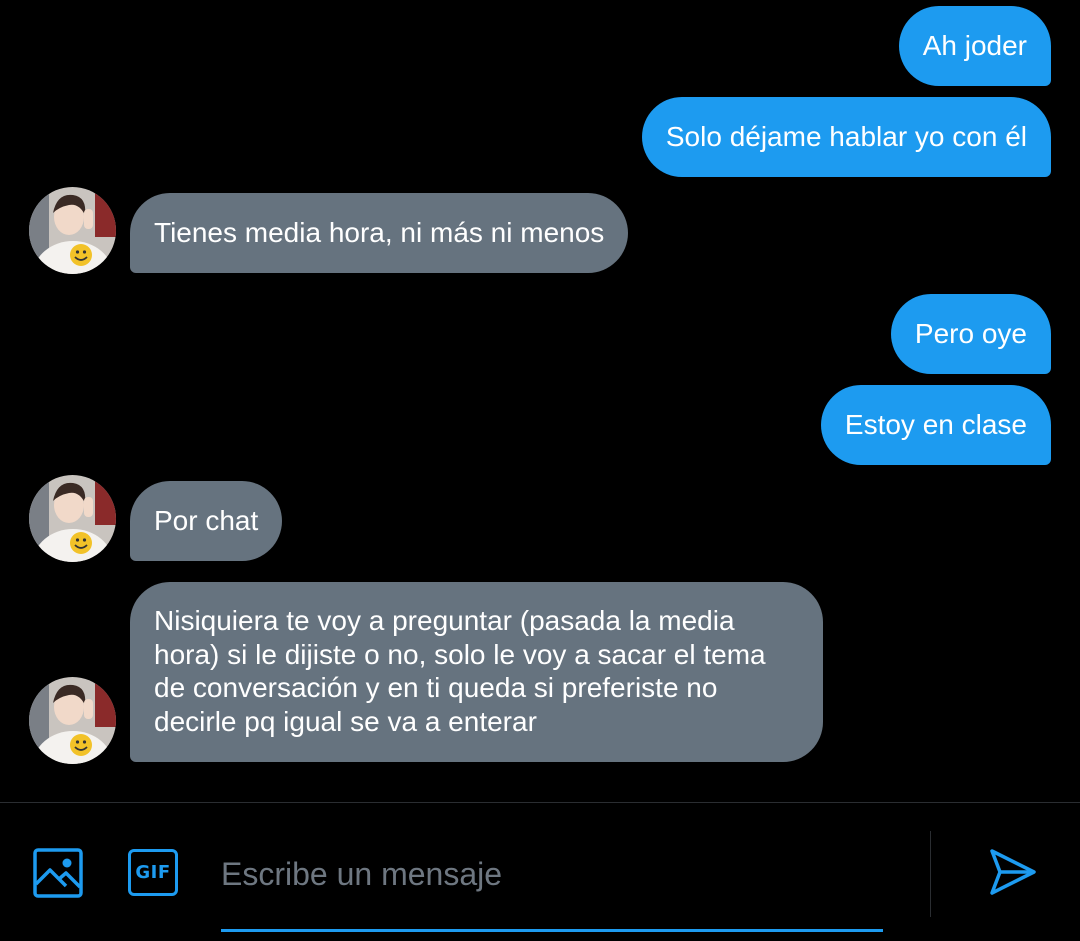 The image size is (1080, 941). I want to click on message-composer: GIF, so click(540, 872).